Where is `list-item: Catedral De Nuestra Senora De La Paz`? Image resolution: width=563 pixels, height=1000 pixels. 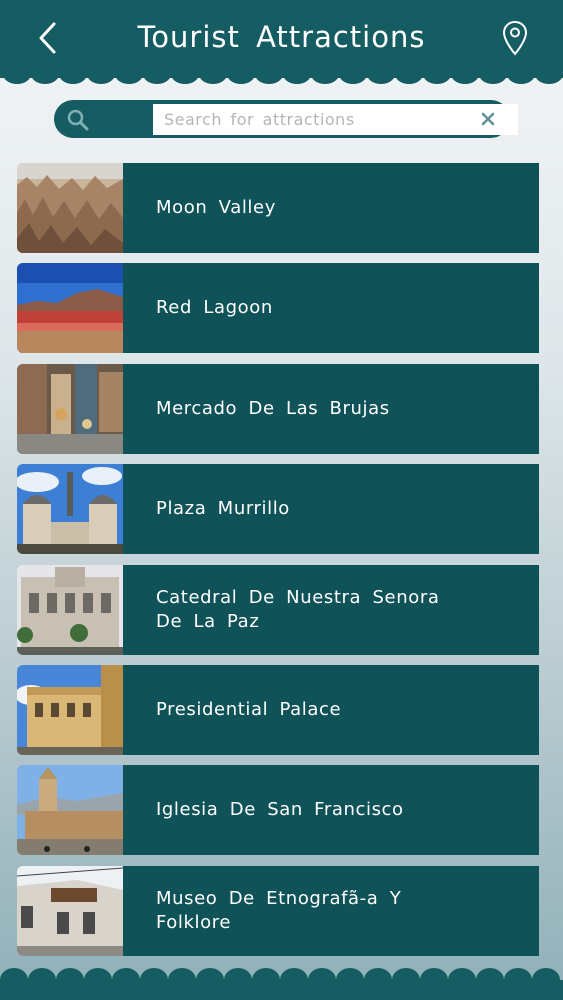 list-item: Catedral De Nuestra Senora De La Paz is located at coordinates (278, 610).